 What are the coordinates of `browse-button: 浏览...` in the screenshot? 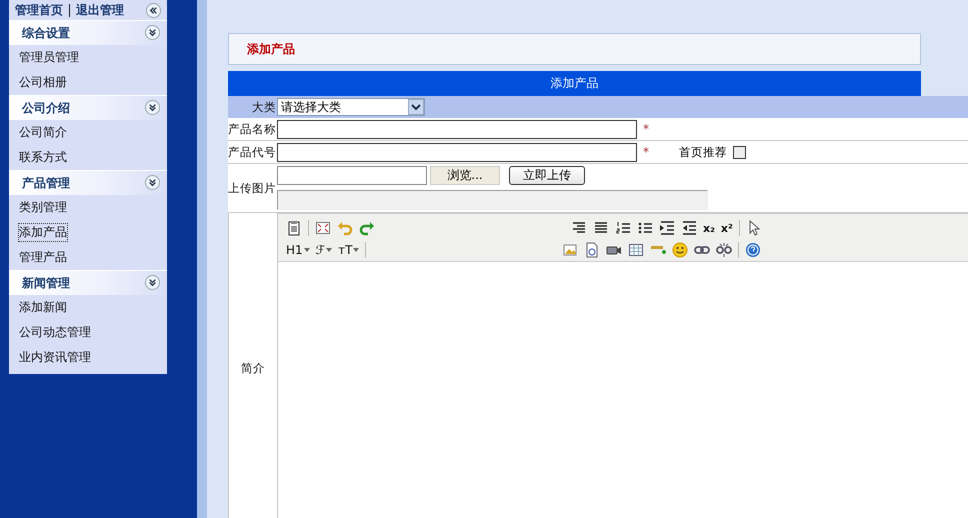 It's located at (465, 175).